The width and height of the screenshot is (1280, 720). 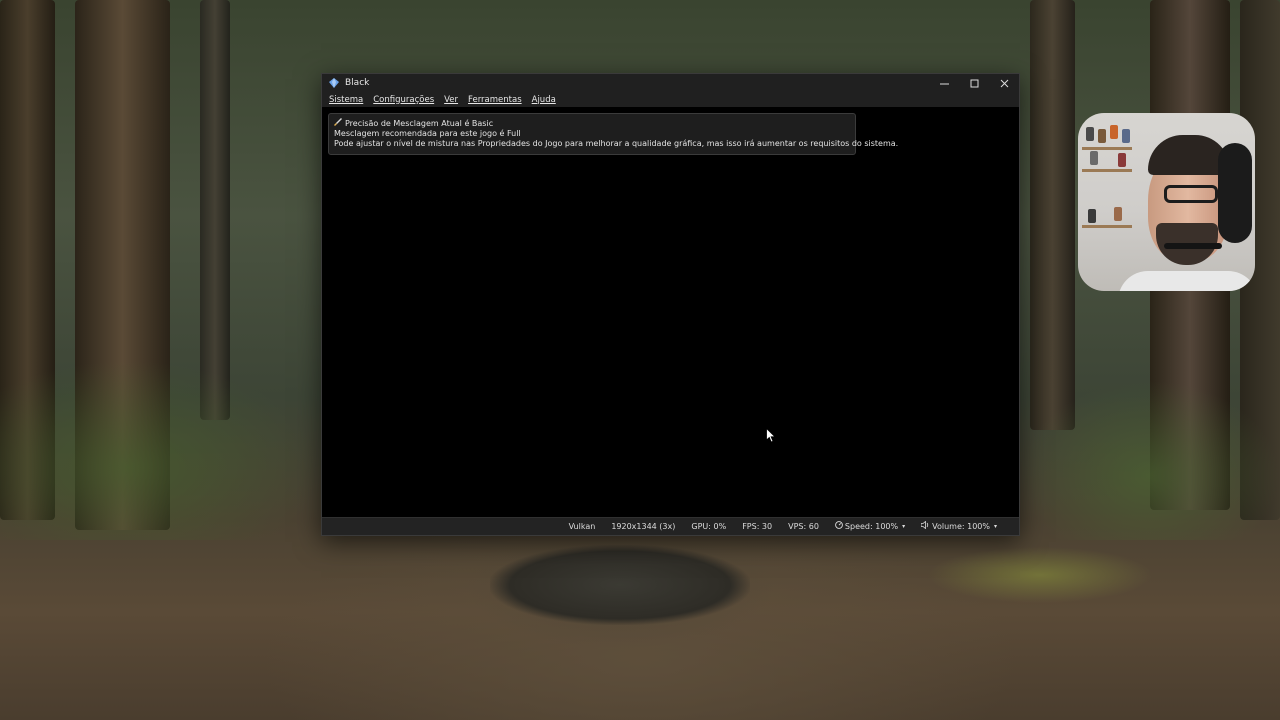 I want to click on webcam-overlay, so click(x=1166, y=202).